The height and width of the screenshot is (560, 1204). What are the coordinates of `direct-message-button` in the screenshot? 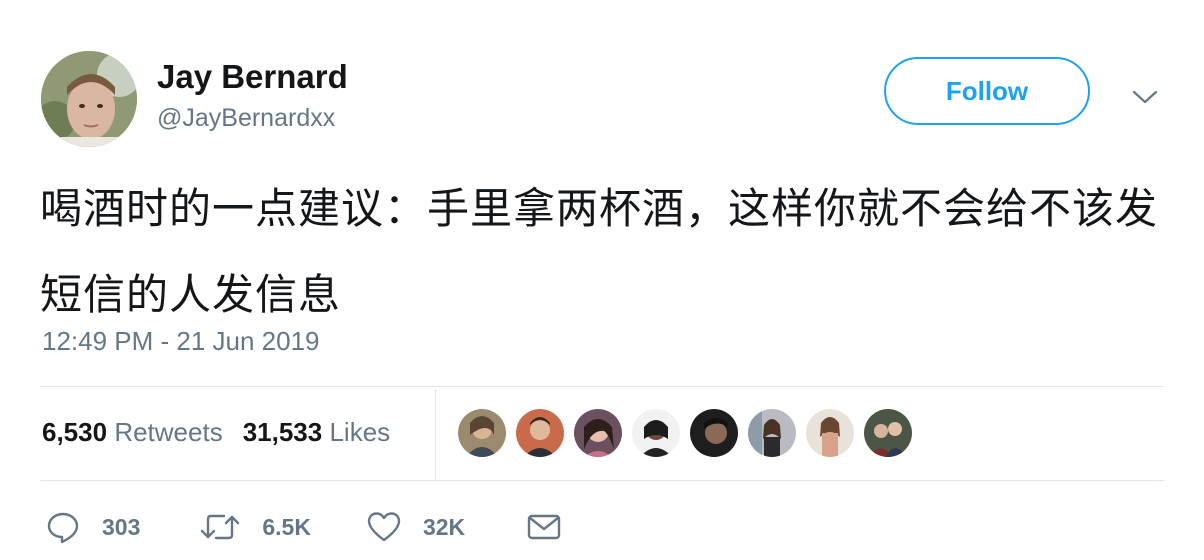 It's located at (544, 527).